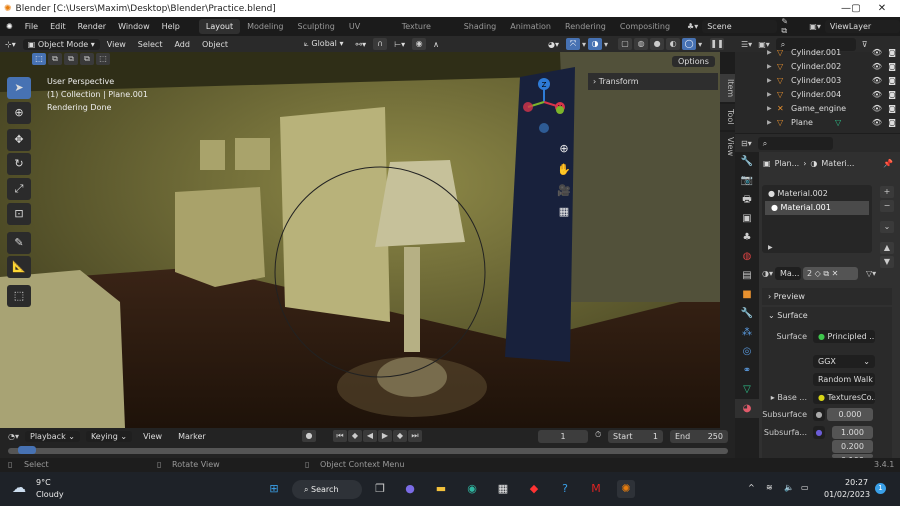 Image resolution: width=900 pixels, height=506 pixels. What do you see at coordinates (693, 61) in the screenshot?
I see `options-button: Options` at bounding box center [693, 61].